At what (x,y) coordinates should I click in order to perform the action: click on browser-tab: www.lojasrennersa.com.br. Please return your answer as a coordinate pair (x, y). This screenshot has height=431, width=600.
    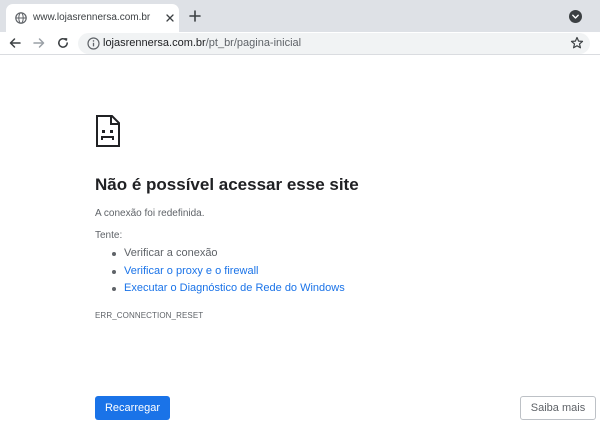
    Looking at the image, I should click on (92, 18).